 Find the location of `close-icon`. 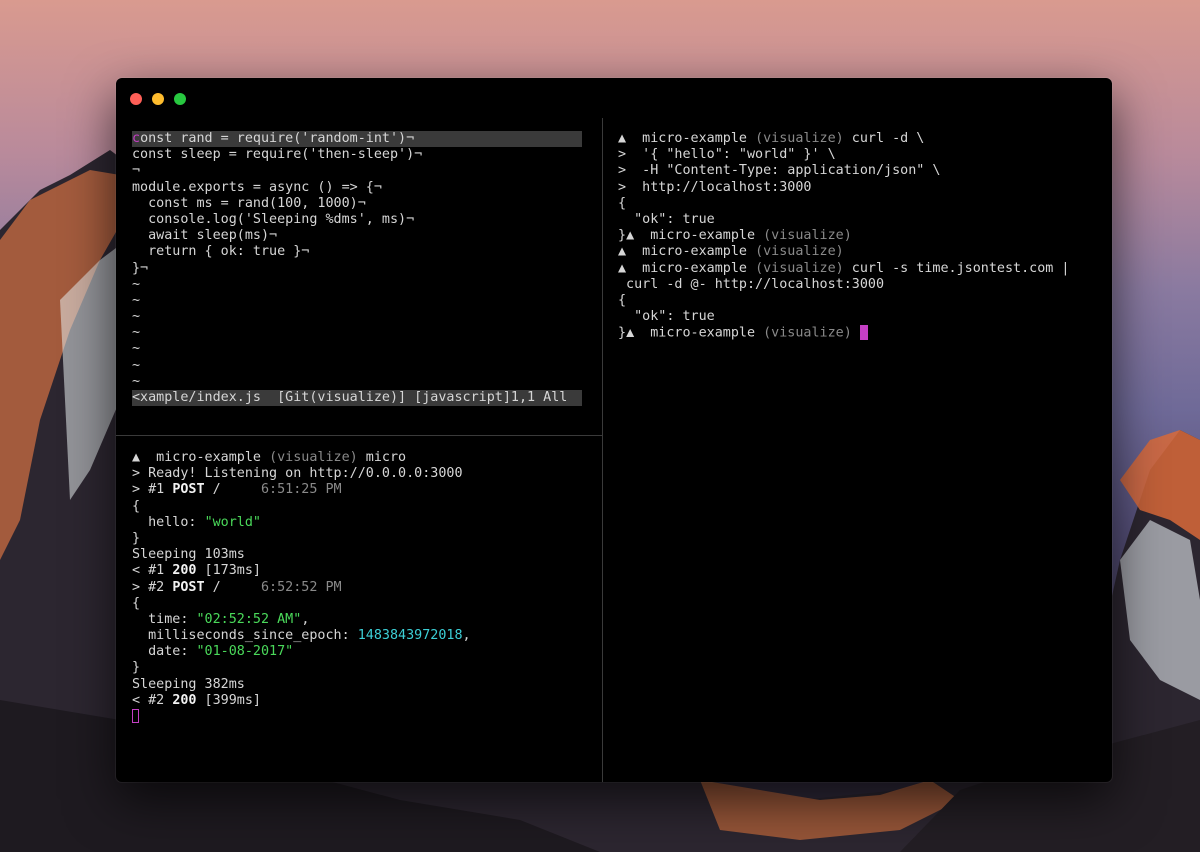

close-icon is located at coordinates (136, 99).